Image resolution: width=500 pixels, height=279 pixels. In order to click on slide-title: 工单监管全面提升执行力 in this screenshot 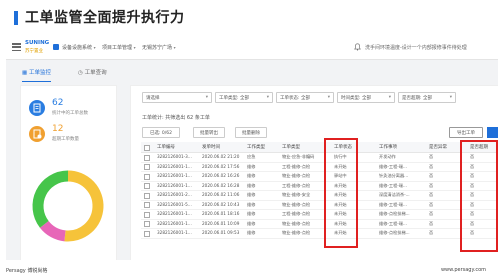, I will do `click(105, 18)`.